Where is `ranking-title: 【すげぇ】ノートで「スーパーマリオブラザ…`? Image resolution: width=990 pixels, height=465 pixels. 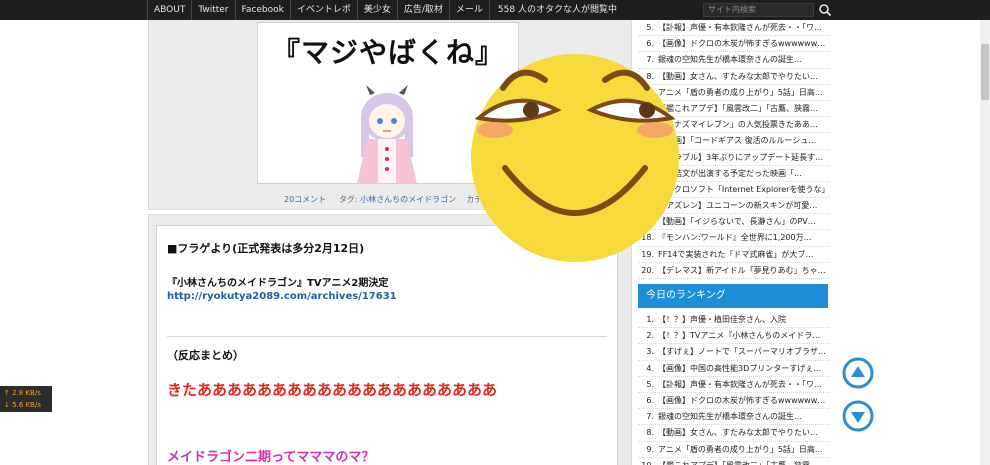 ranking-title: 【すげぇ】ノートで「スーパーマリオブラザ… is located at coordinates (742, 352).